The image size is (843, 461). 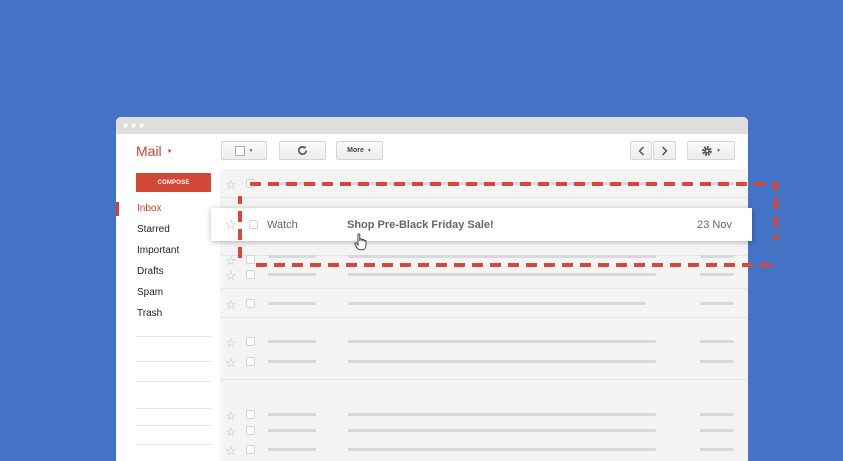 What do you see at coordinates (508, 224) in the screenshot?
I see `dashed-highlight-outline` at bounding box center [508, 224].